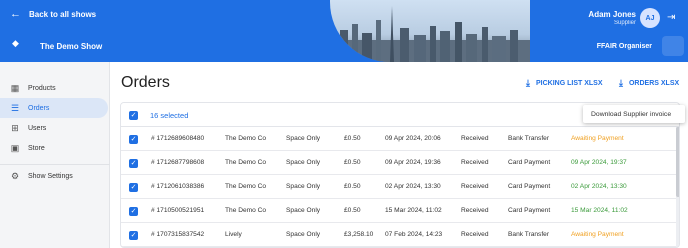  Describe the element at coordinates (178, 186) in the screenshot. I see `order-id: # 1712061038386` at that location.